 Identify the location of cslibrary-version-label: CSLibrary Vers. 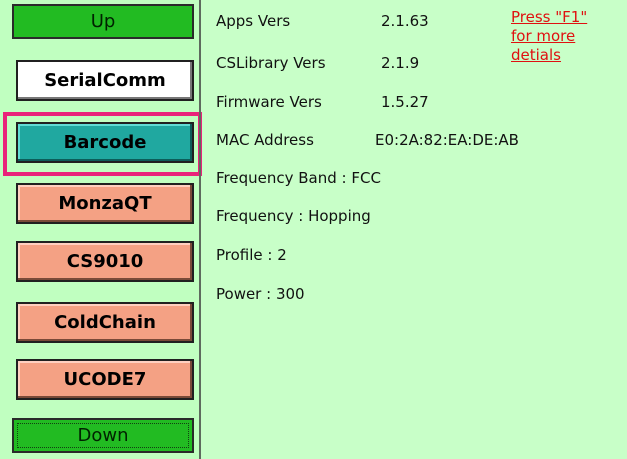
(271, 63).